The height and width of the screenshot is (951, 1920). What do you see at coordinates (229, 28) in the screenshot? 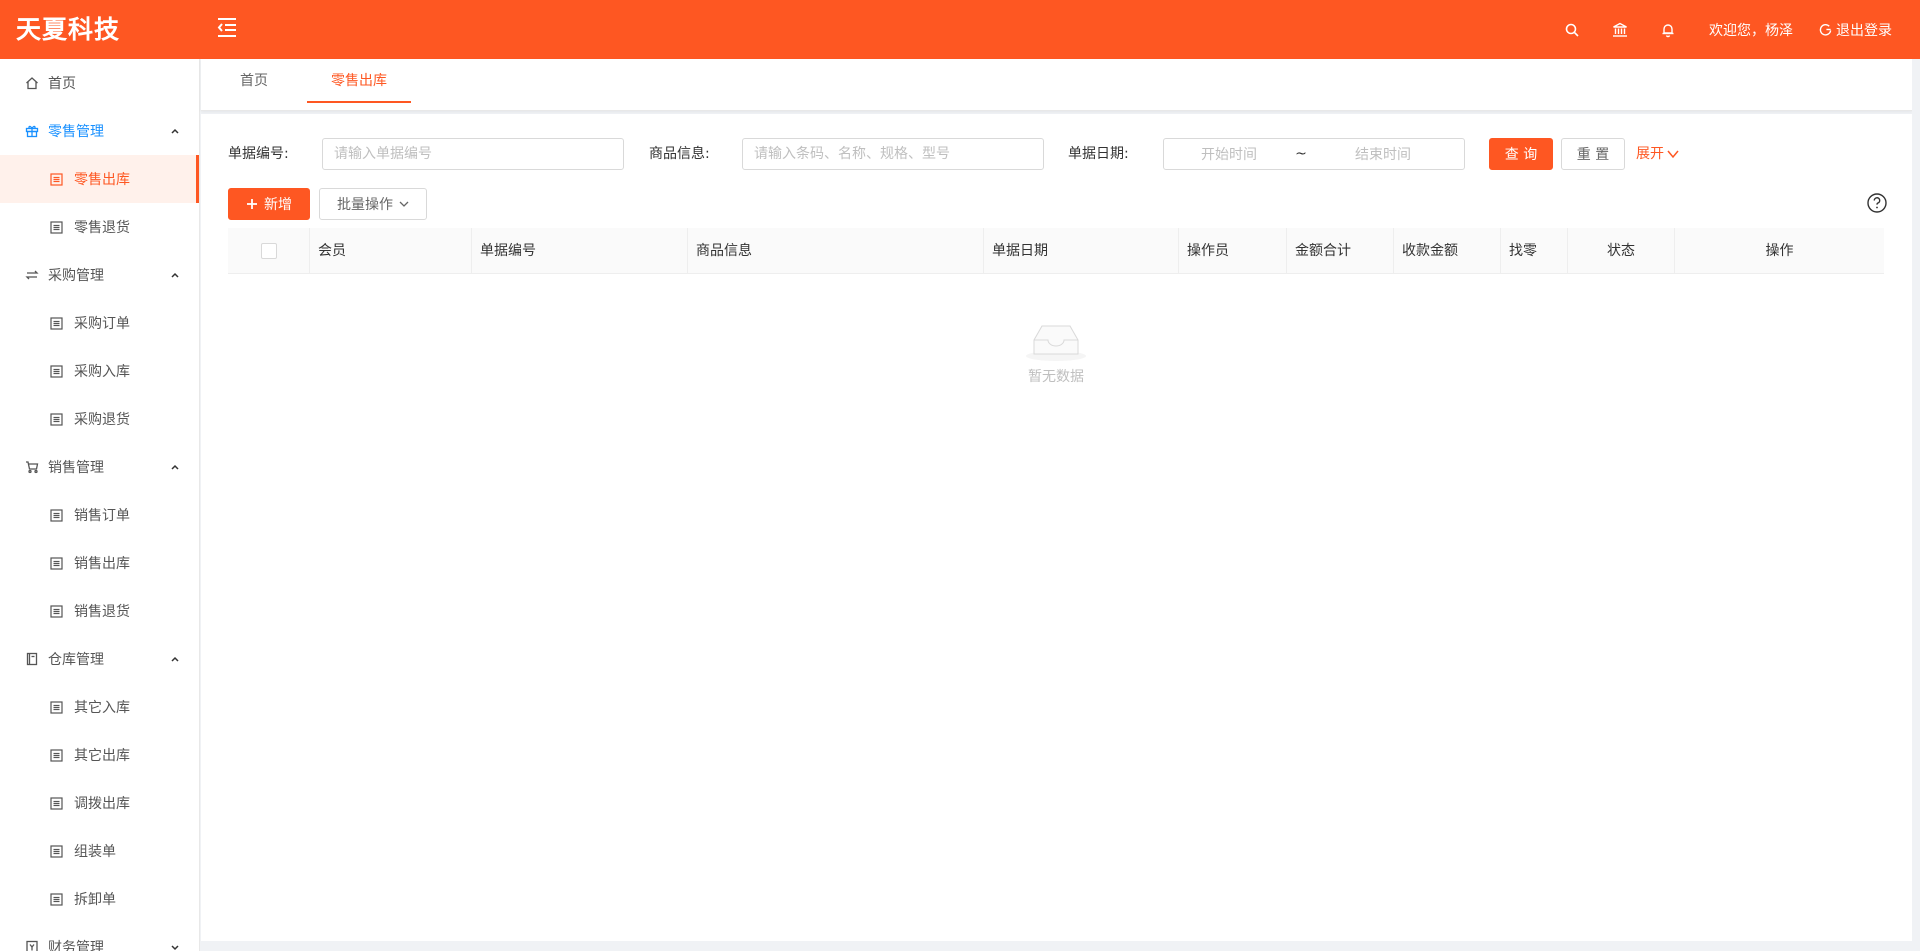
I see `menu-fold-icon` at bounding box center [229, 28].